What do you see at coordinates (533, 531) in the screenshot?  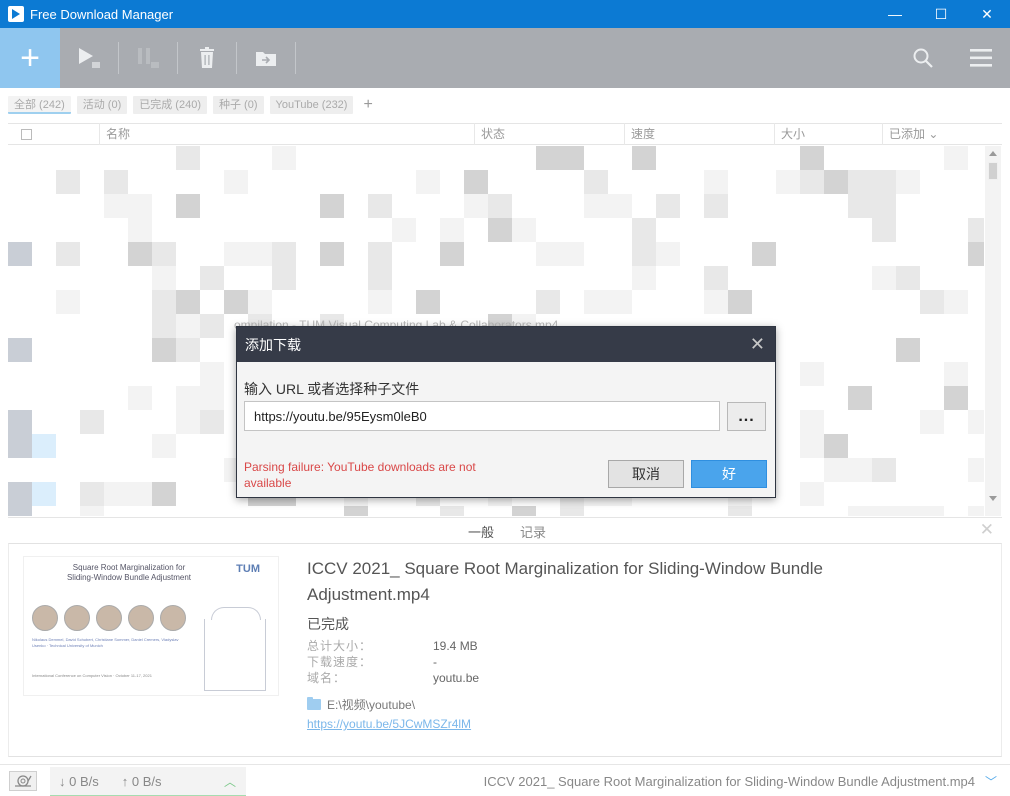 I see `tab-log: 记录` at bounding box center [533, 531].